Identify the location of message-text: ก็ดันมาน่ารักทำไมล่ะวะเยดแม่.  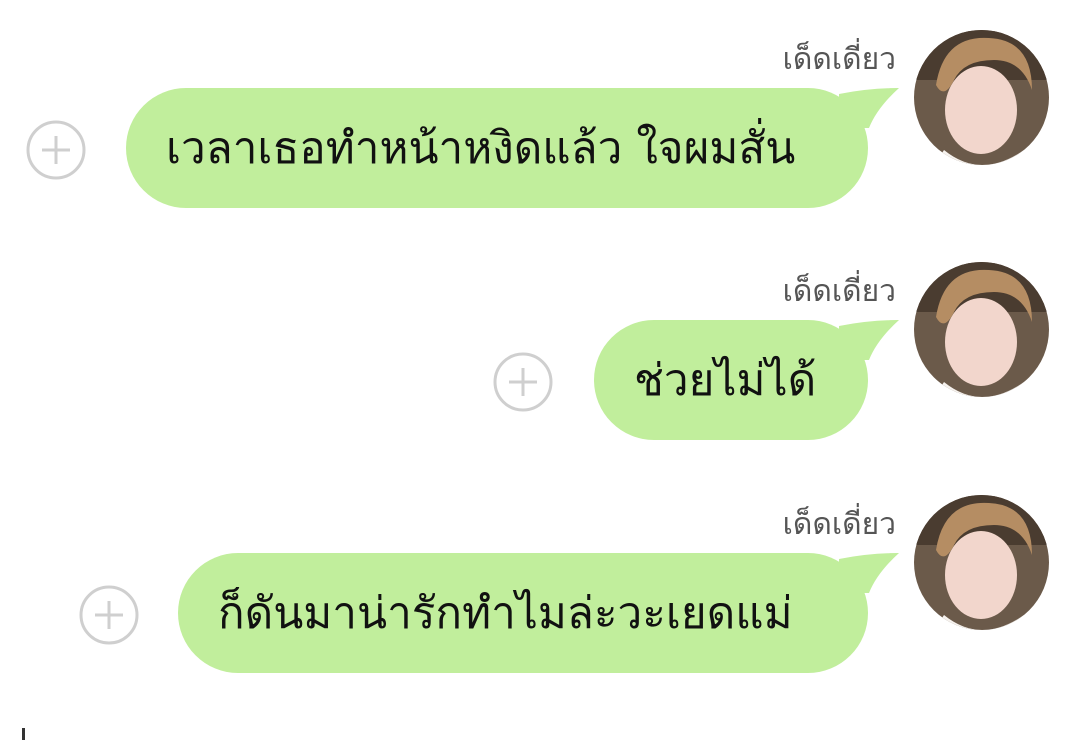
(505, 613).